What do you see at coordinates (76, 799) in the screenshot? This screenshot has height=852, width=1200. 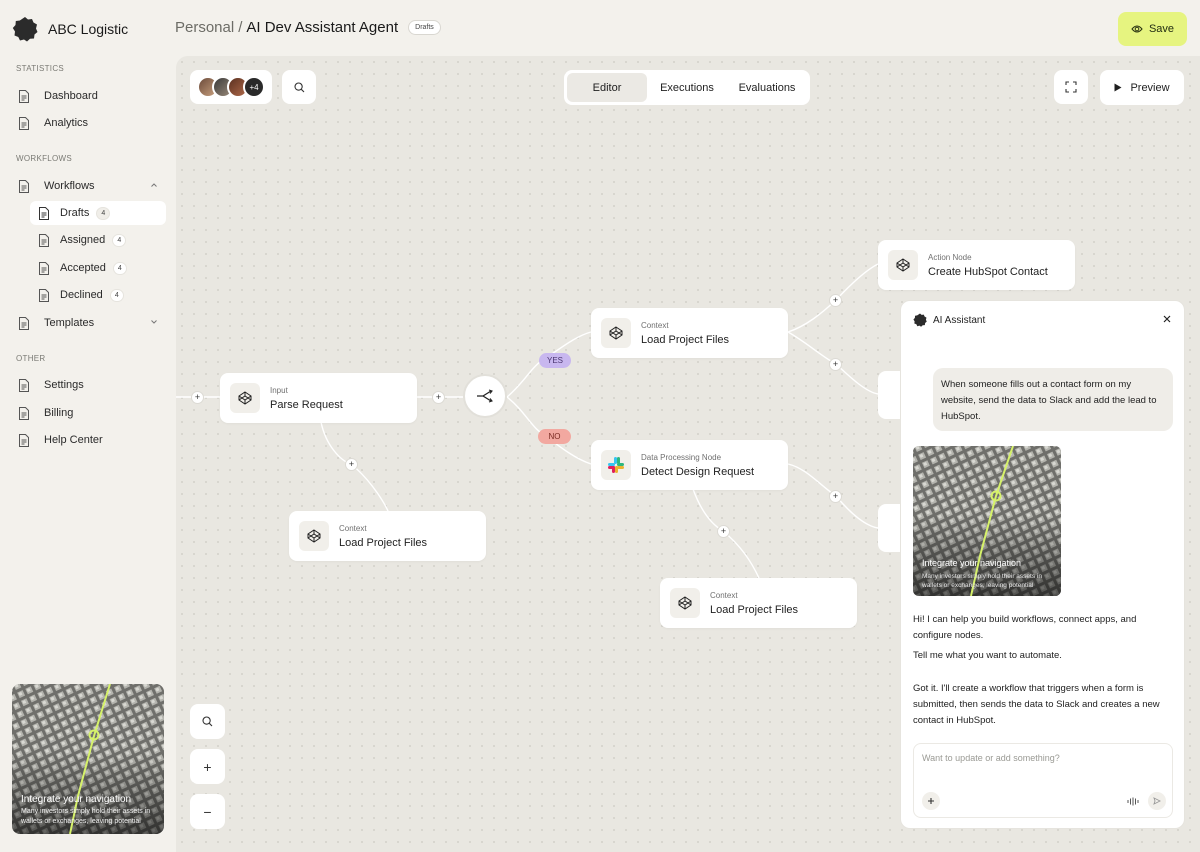 I see `promo-title: Integrate your navigation` at bounding box center [76, 799].